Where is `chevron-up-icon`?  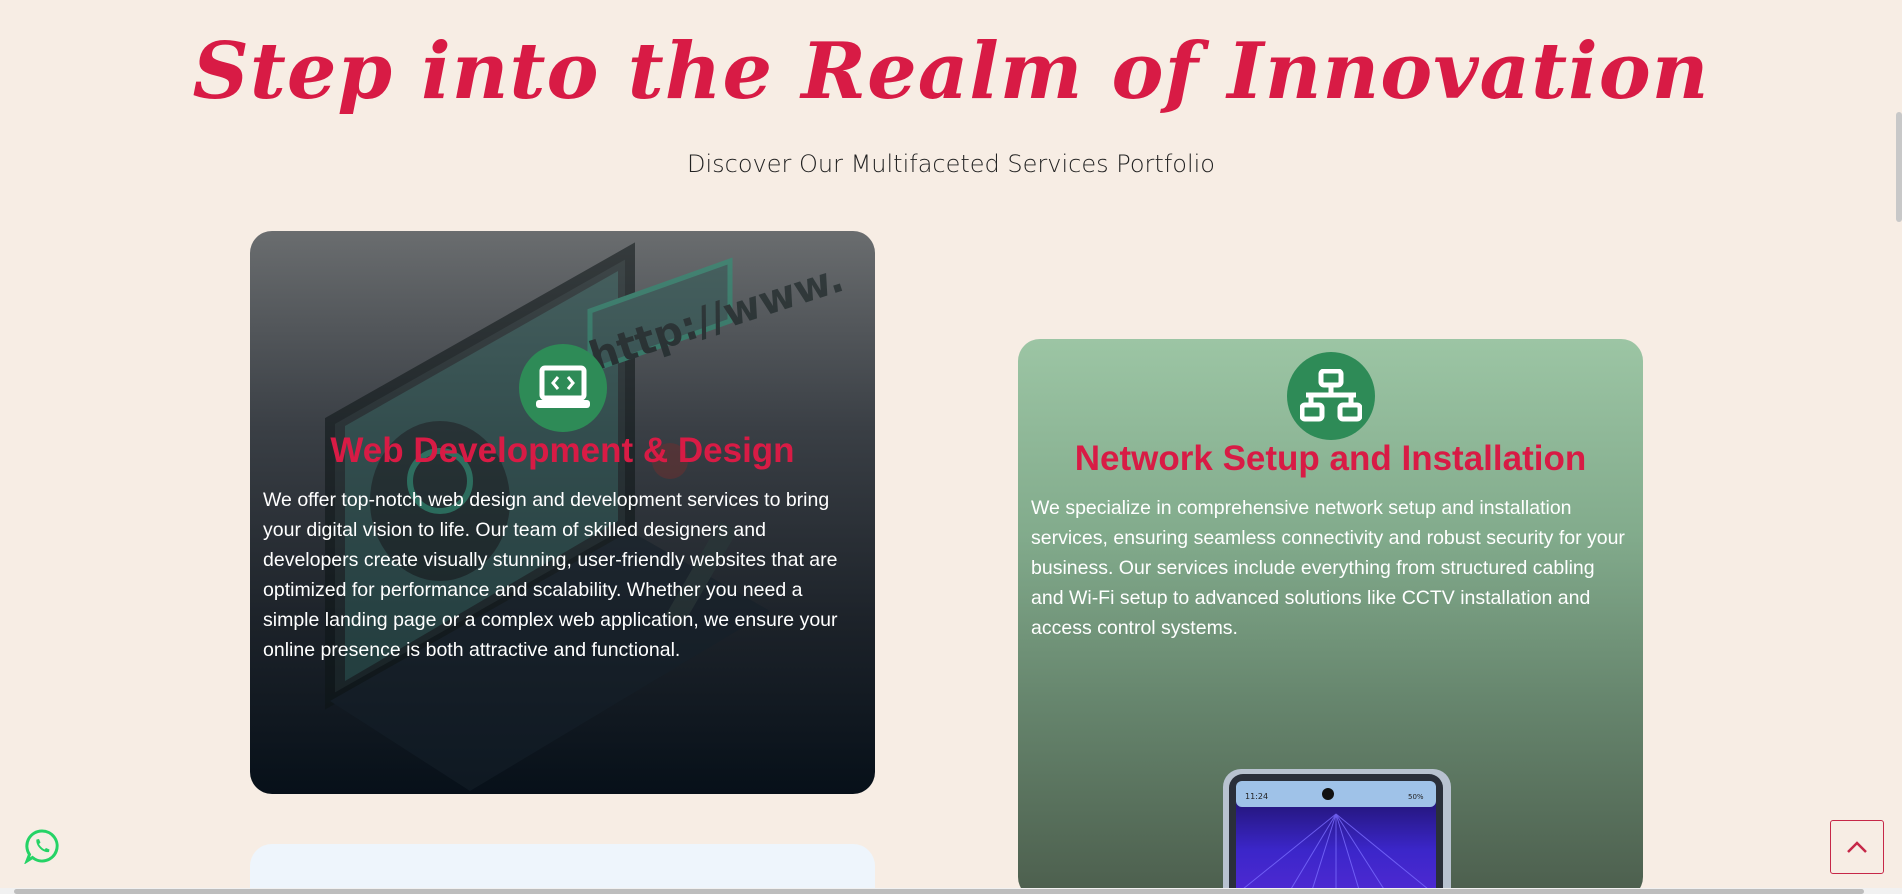
chevron-up-icon is located at coordinates (1857, 847).